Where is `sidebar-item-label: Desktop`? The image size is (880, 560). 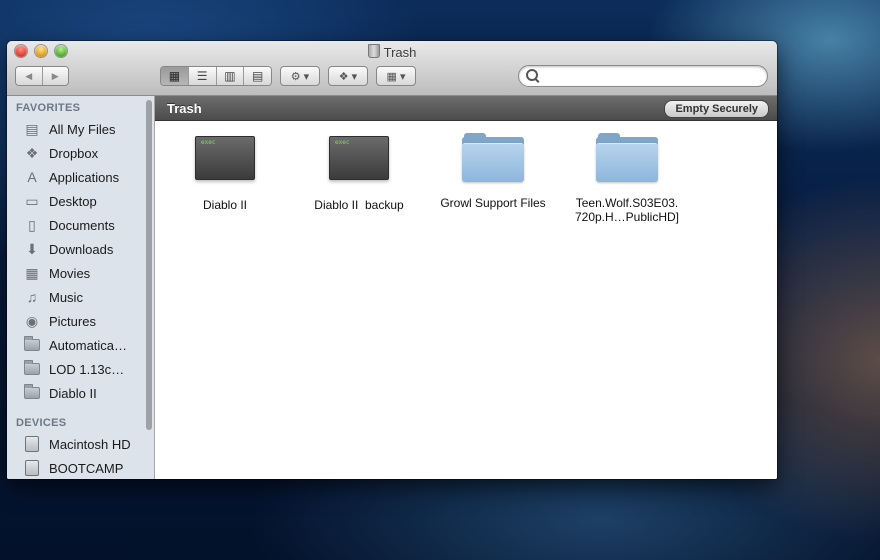
sidebar-item-label: Desktop is located at coordinates (73, 201).